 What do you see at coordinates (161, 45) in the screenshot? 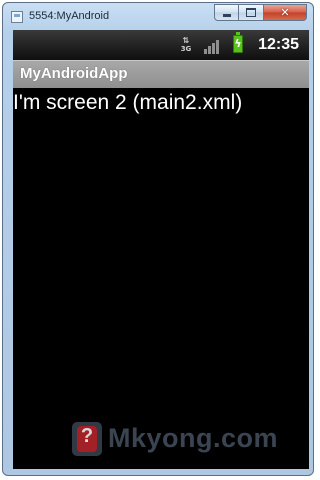
I see `status-bar: ⇅ 3G ϟ 12:35` at bounding box center [161, 45].